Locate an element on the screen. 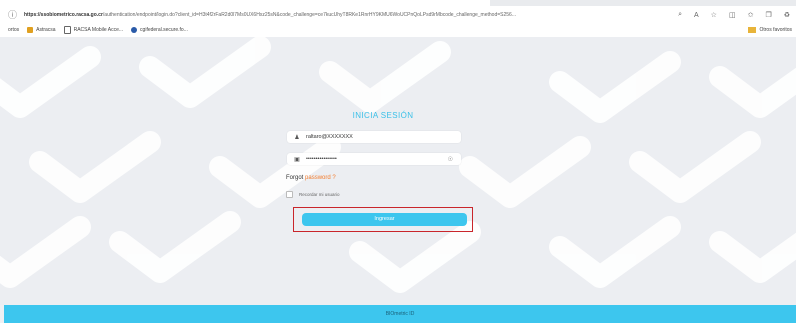 Image resolution: width=796 pixels, height=323 pixels. bookmark-label: ortos is located at coordinates (14, 30).